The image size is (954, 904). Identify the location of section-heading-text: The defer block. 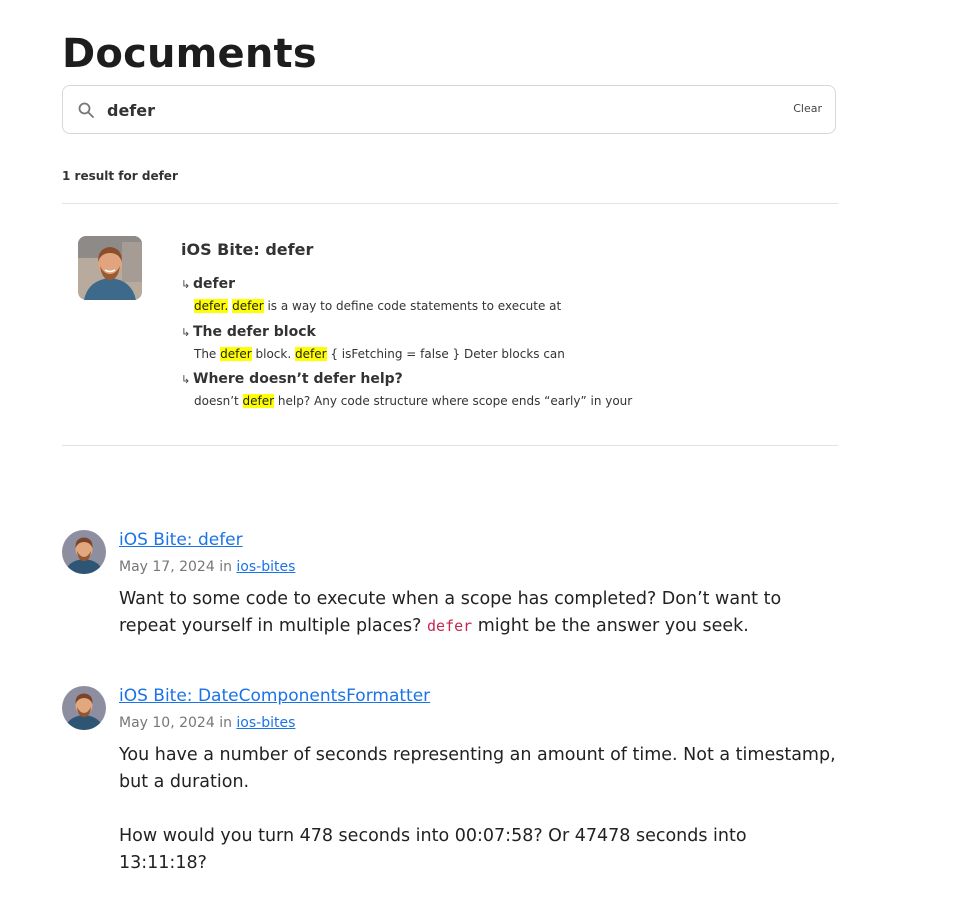
(254, 332).